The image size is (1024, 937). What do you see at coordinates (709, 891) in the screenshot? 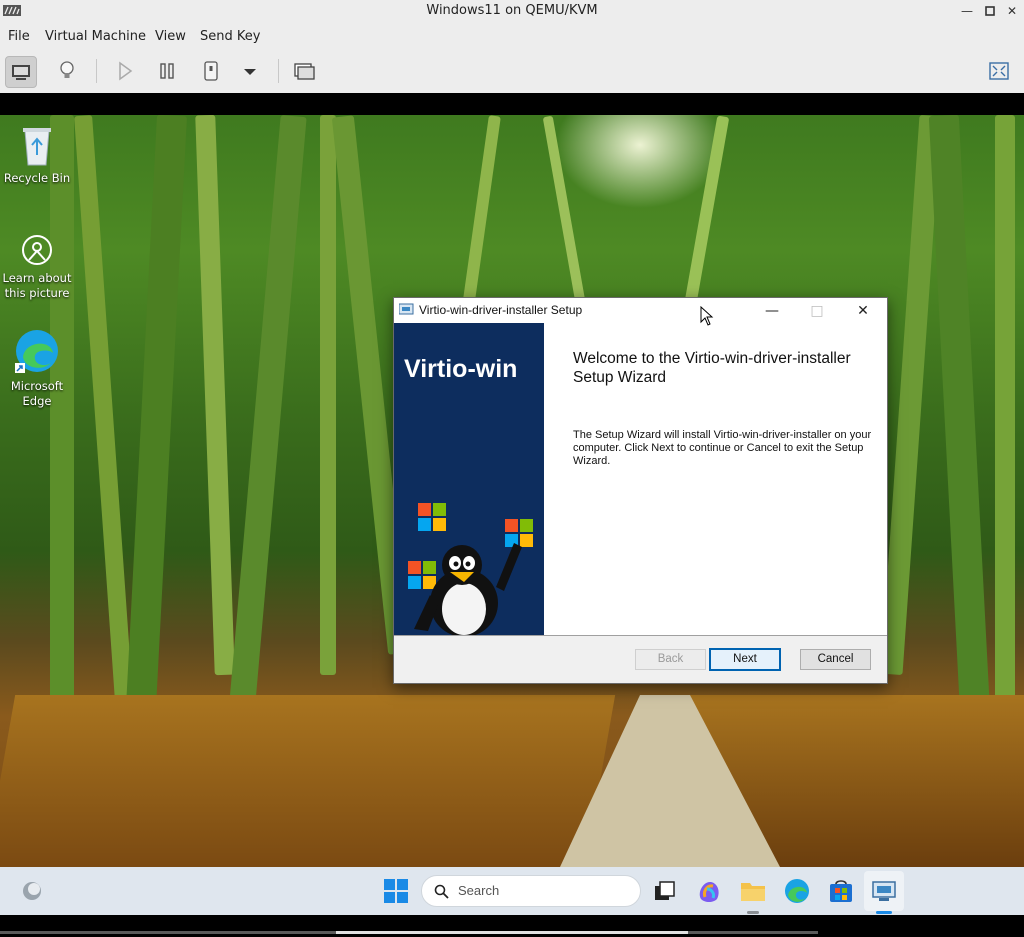
I see `copilot-icon` at bounding box center [709, 891].